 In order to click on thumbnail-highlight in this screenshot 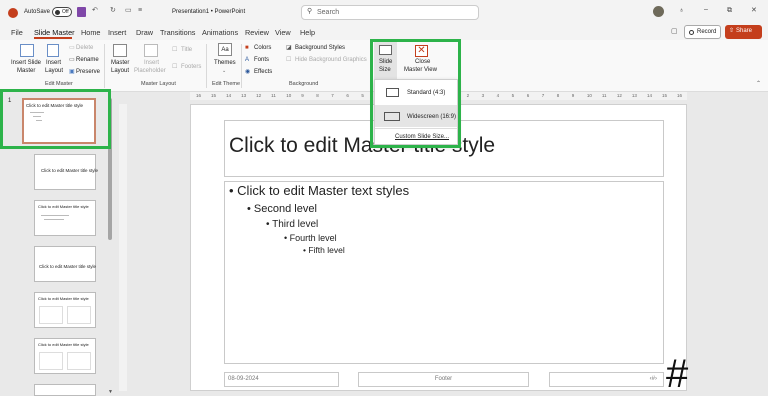, I will do `click(55, 119)`.